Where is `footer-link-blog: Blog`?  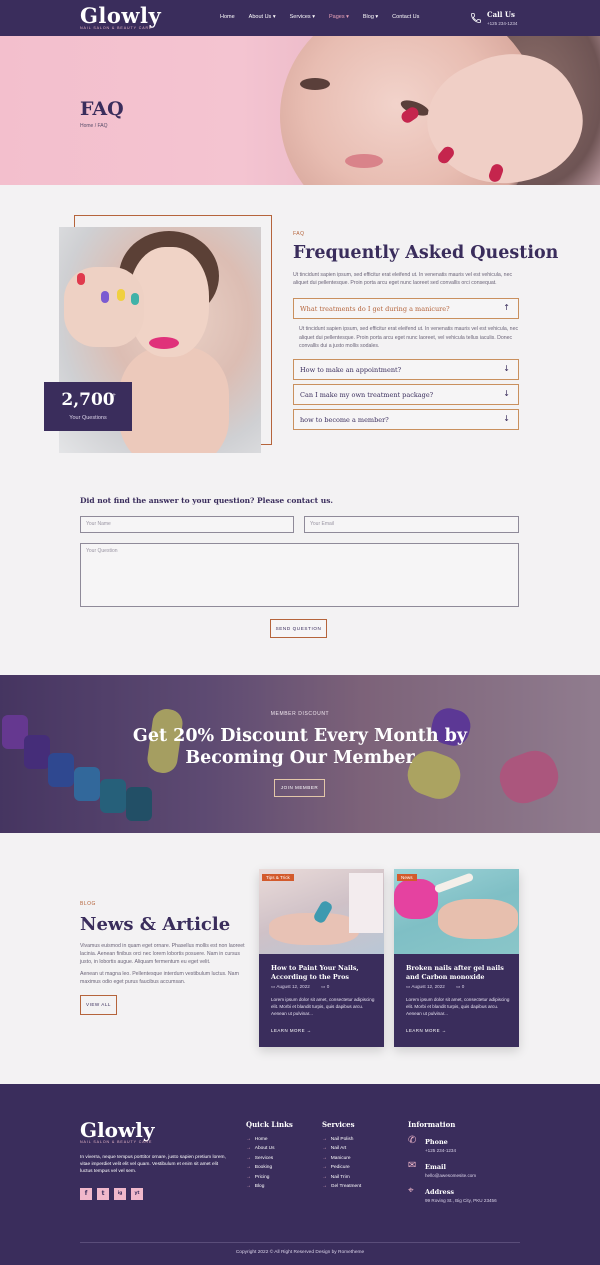
footer-link-blog: Blog is located at coordinates (260, 1186).